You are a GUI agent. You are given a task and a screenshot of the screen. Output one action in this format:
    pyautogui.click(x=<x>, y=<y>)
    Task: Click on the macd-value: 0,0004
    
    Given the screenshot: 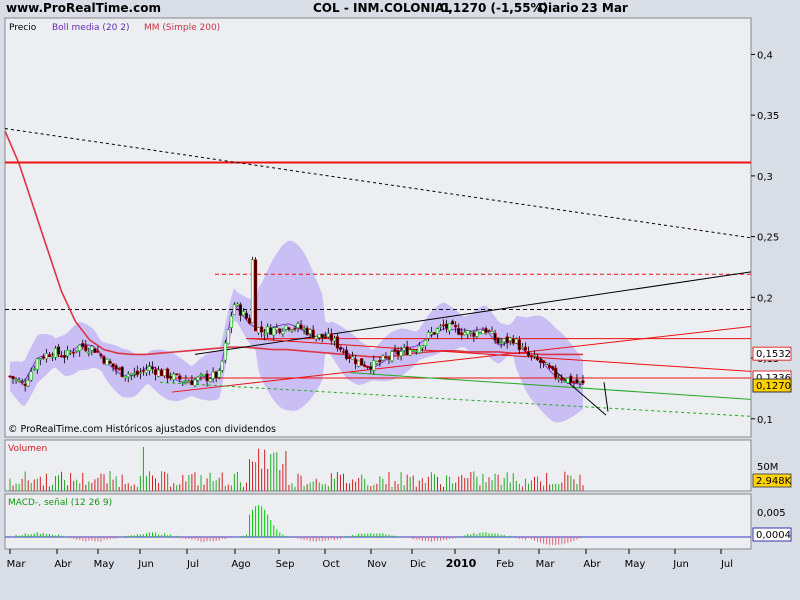 What is the action you would take?
    pyautogui.click(x=773, y=535)
    